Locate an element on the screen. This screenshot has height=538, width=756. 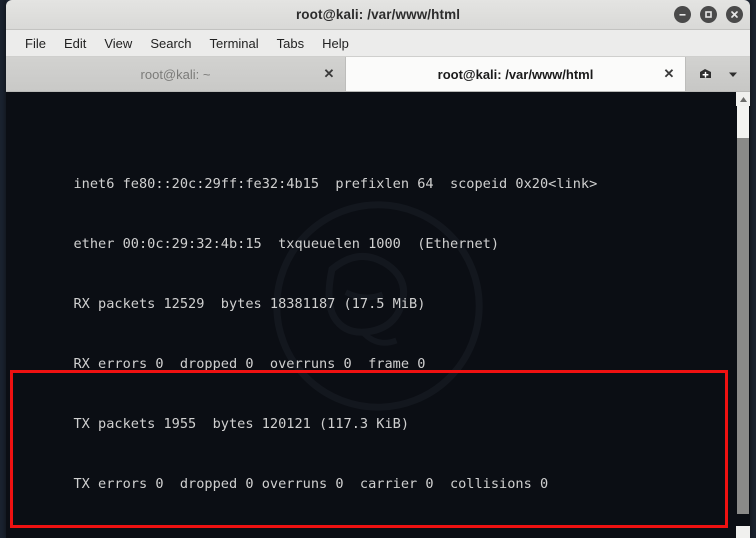
close-icon is located at coordinates (734, 14).